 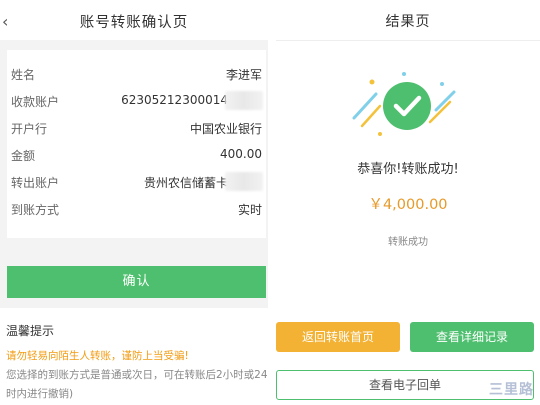 I want to click on field-value: 中国农业银行, so click(x=225, y=129).